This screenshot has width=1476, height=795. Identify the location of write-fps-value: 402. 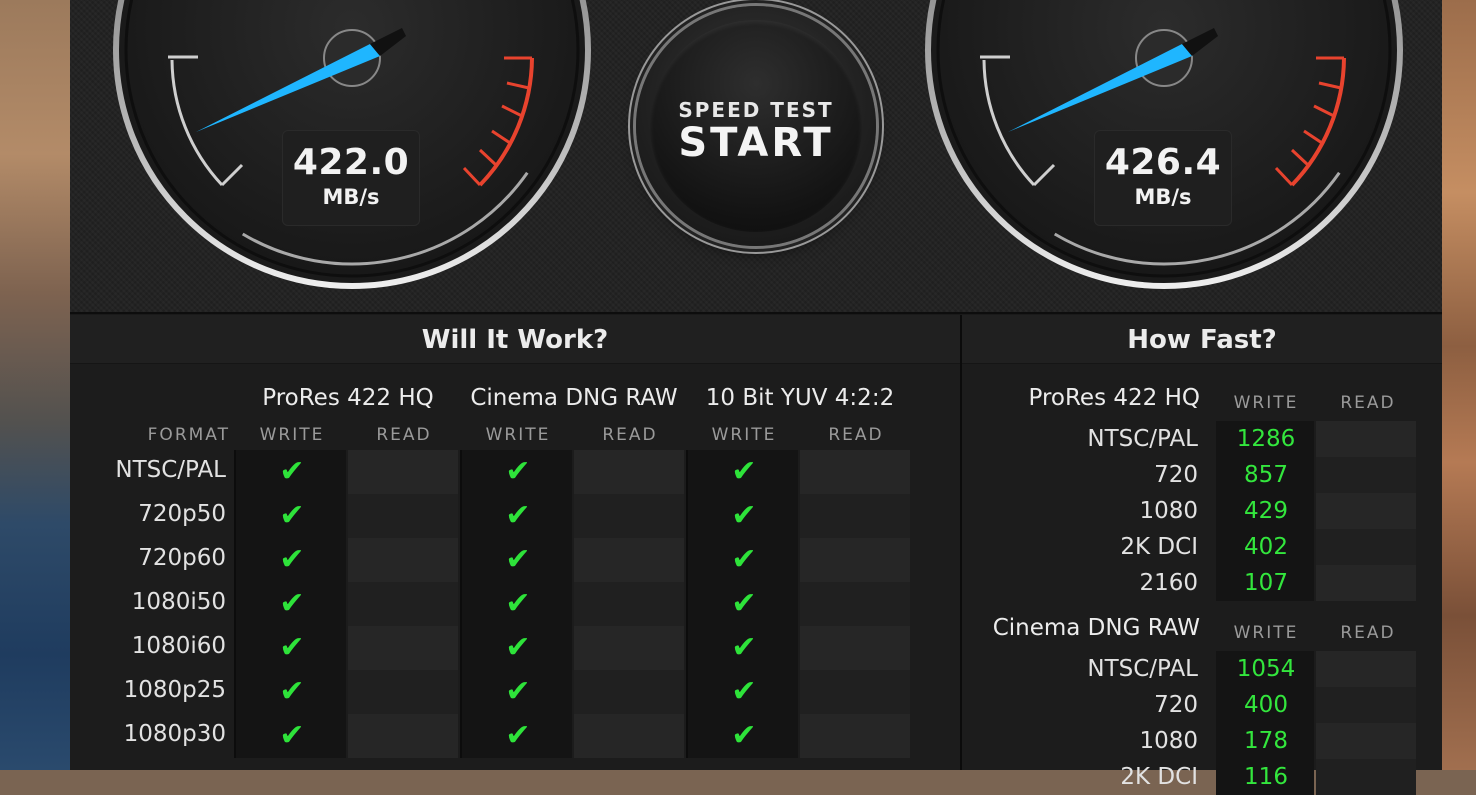
(1266, 547).